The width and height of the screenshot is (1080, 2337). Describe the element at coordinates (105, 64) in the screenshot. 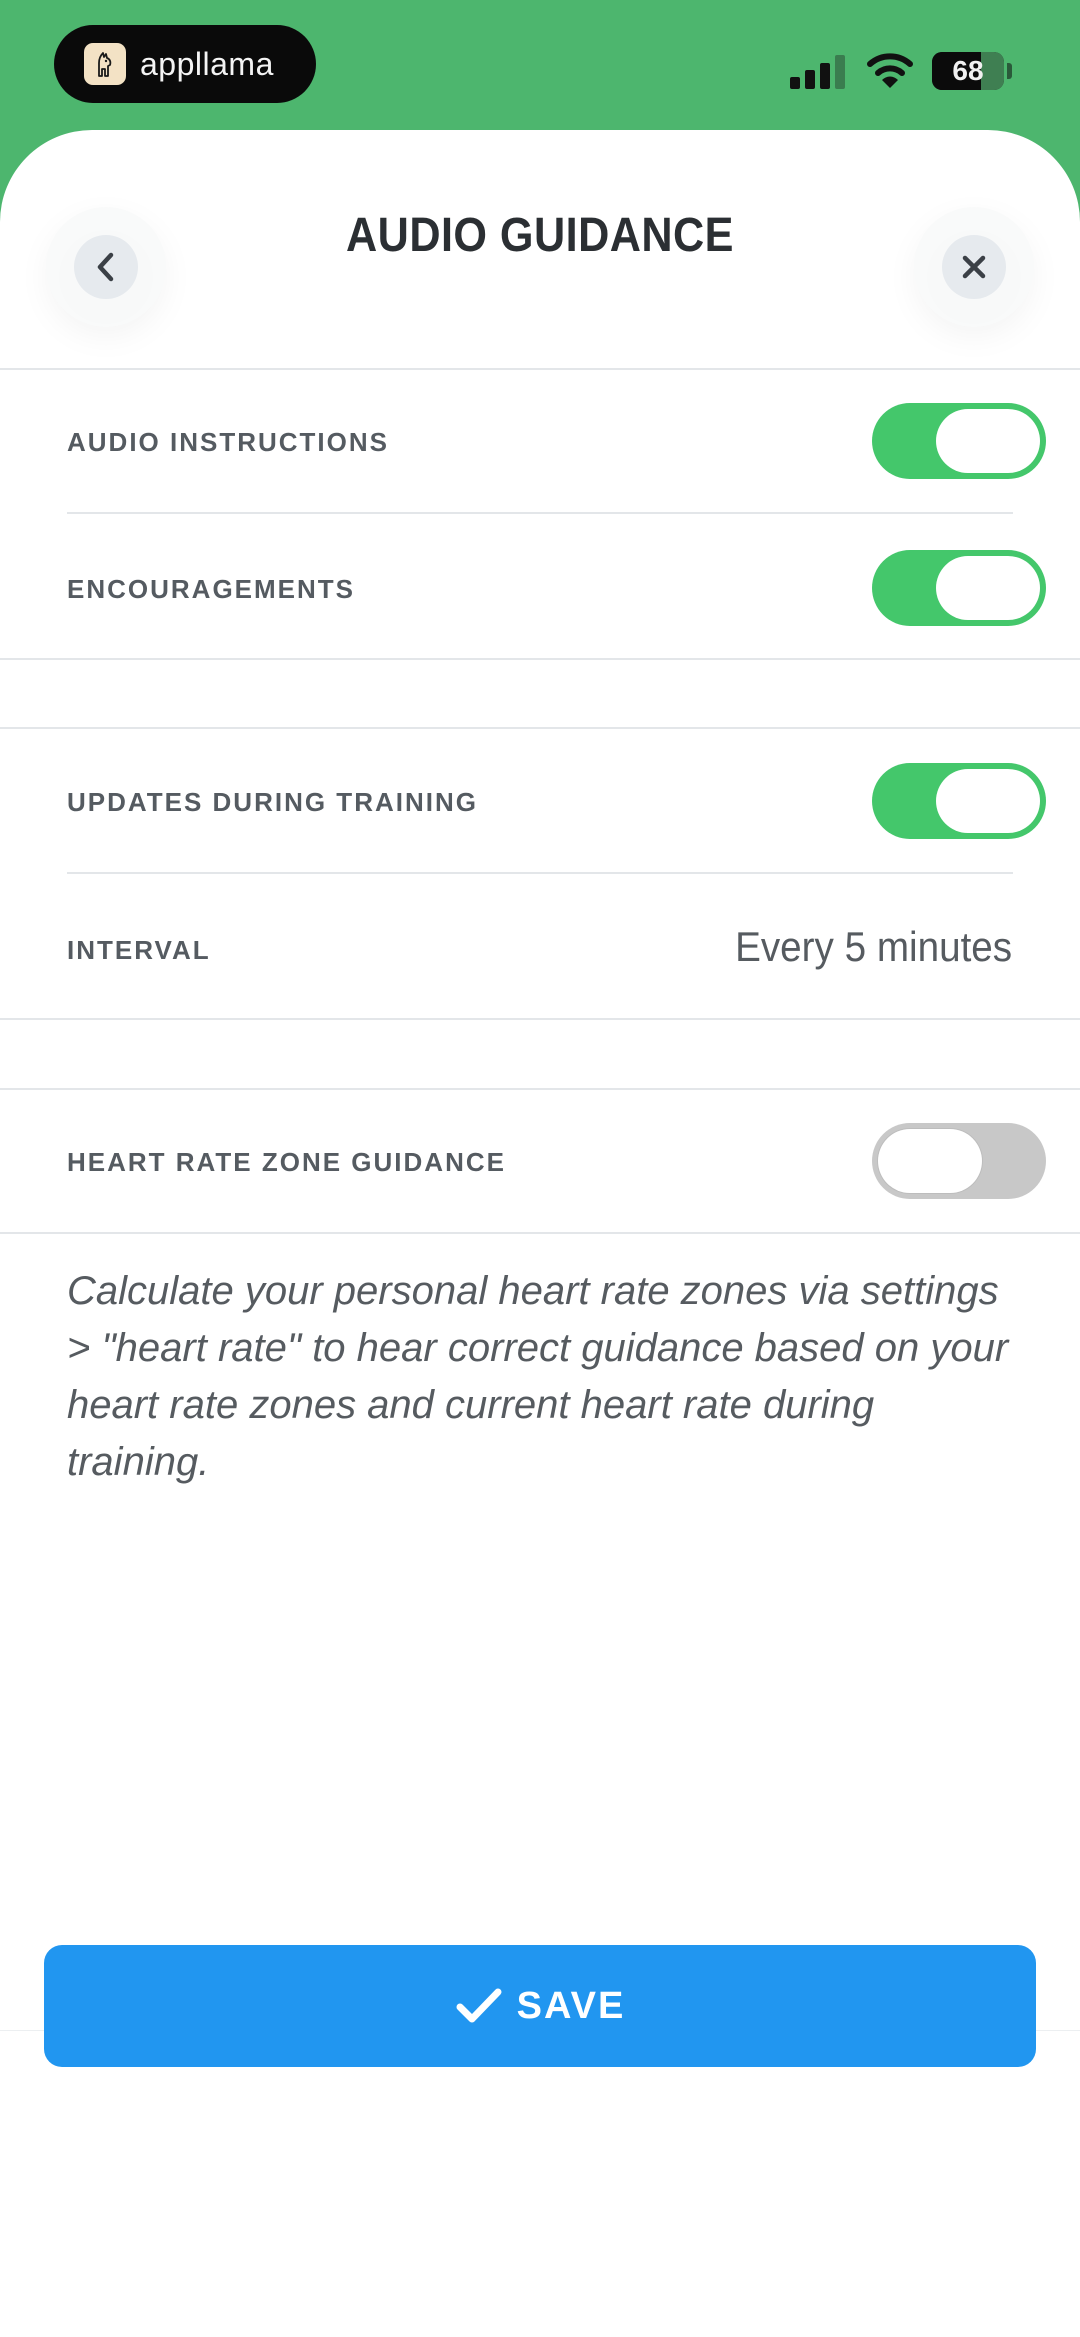

I see `llama-logo-icon` at that location.